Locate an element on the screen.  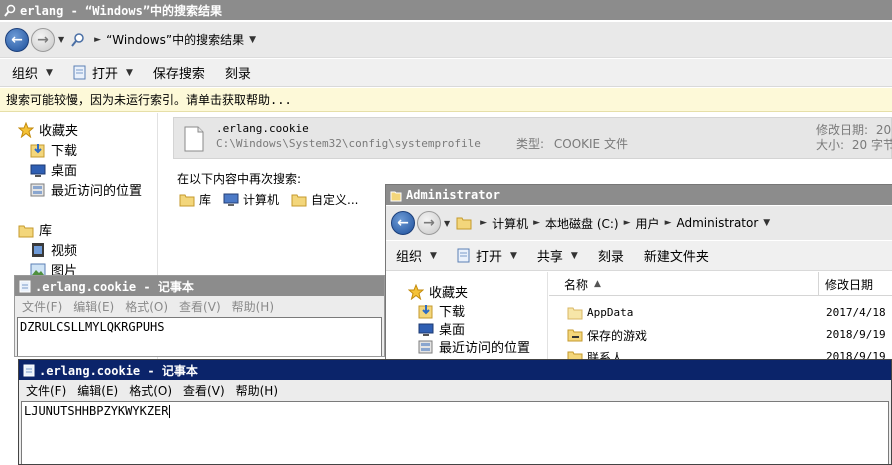
notepad-front-text-area: LJUNUTSHHBPZYKWYKZER is located at coordinates (455, 432).